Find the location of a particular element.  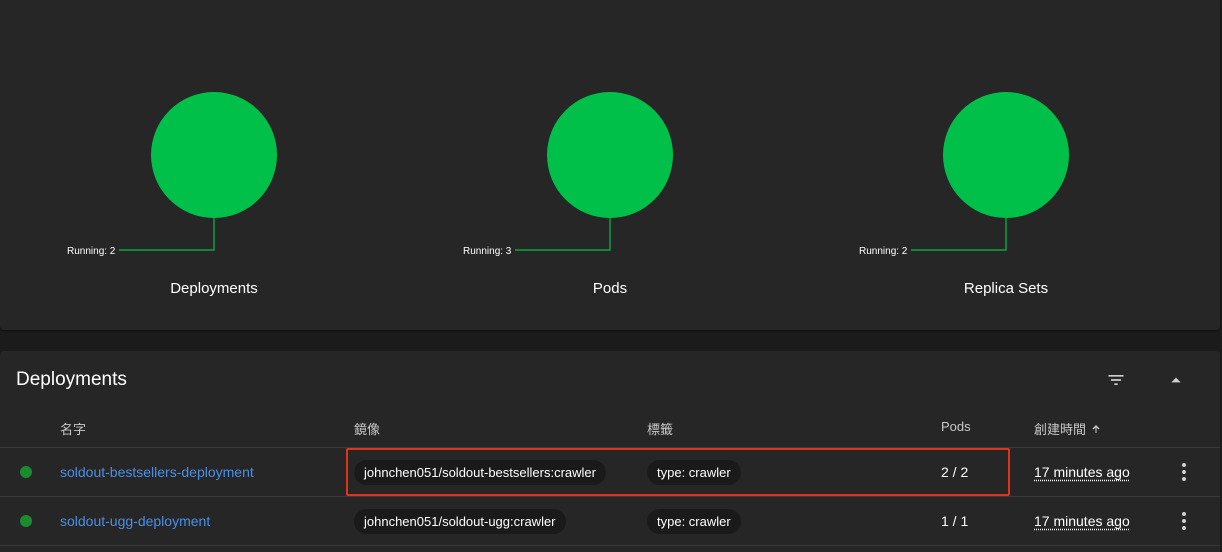

image-chip: johnchen051/soldout-ugg:crawler is located at coordinates (460, 521).